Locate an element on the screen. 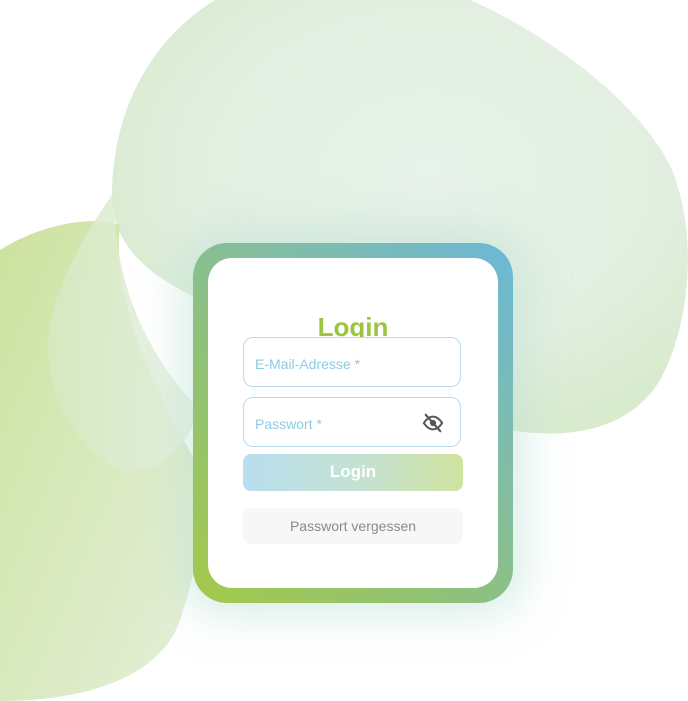 The width and height of the screenshot is (688, 701). email-field: E-Mail-Adresse * is located at coordinates (352, 362).